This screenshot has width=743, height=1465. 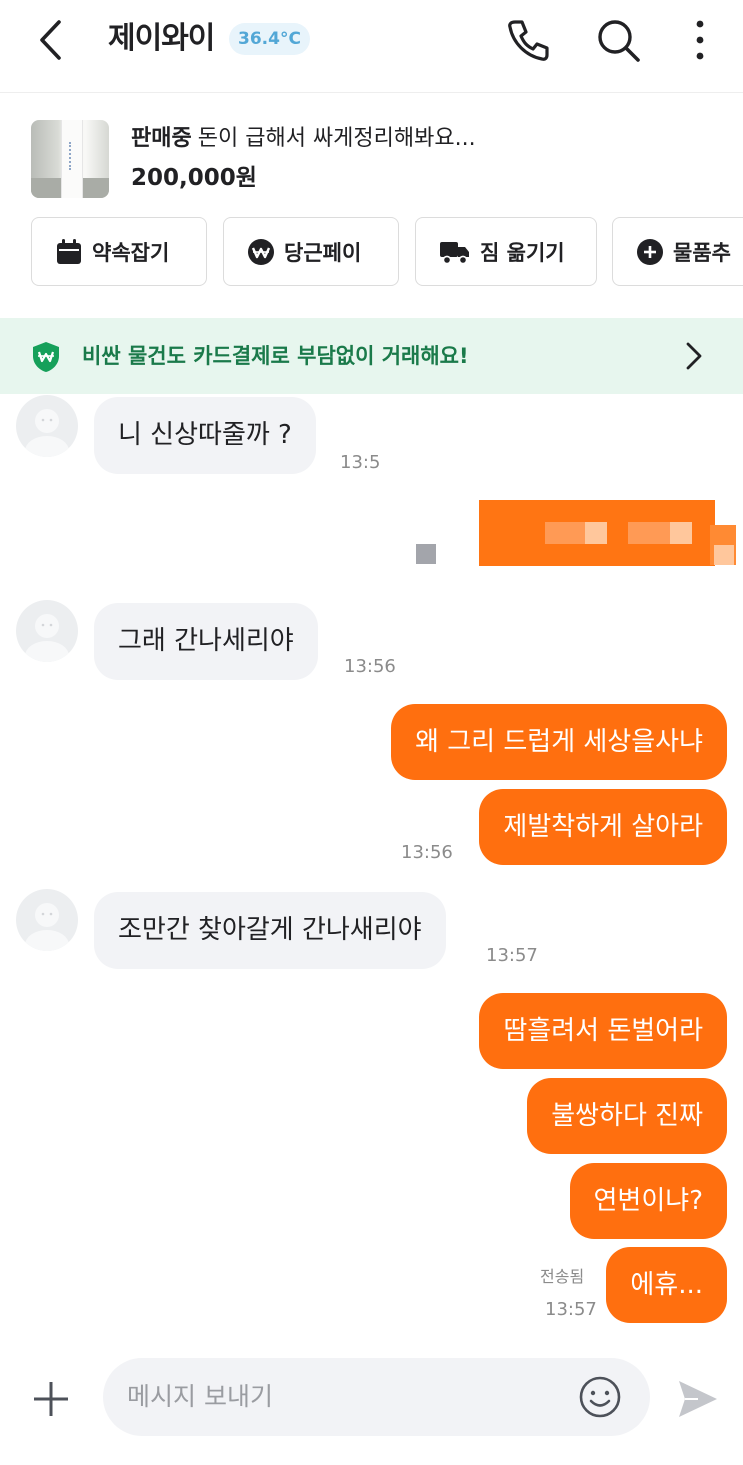 What do you see at coordinates (69, 251) in the screenshot?
I see `calendar-icon` at bounding box center [69, 251].